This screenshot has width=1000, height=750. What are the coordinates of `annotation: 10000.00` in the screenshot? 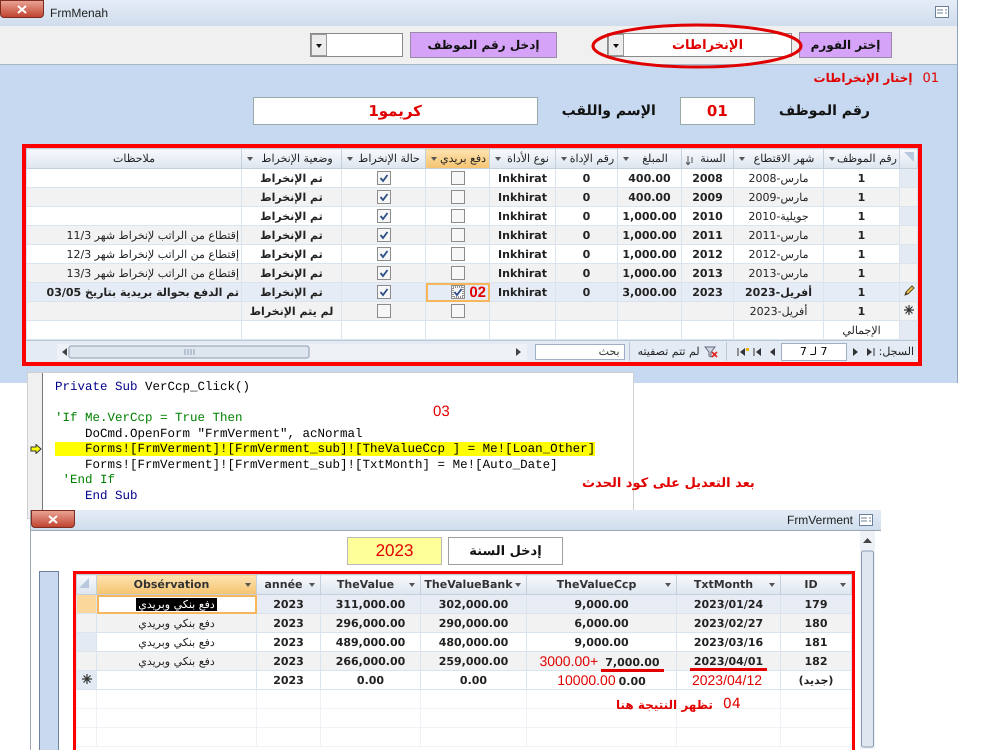 It's located at (586, 680).